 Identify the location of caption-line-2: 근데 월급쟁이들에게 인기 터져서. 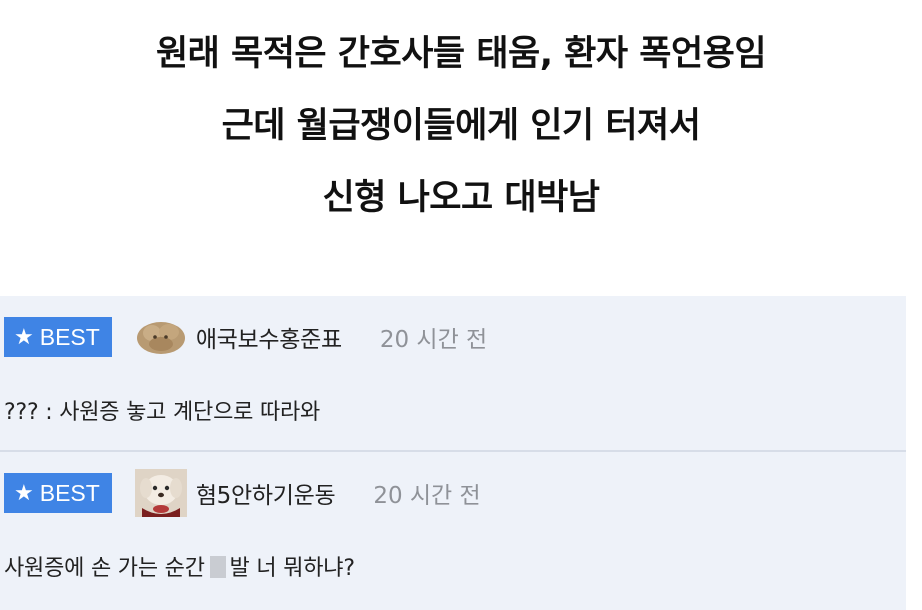
(461, 126).